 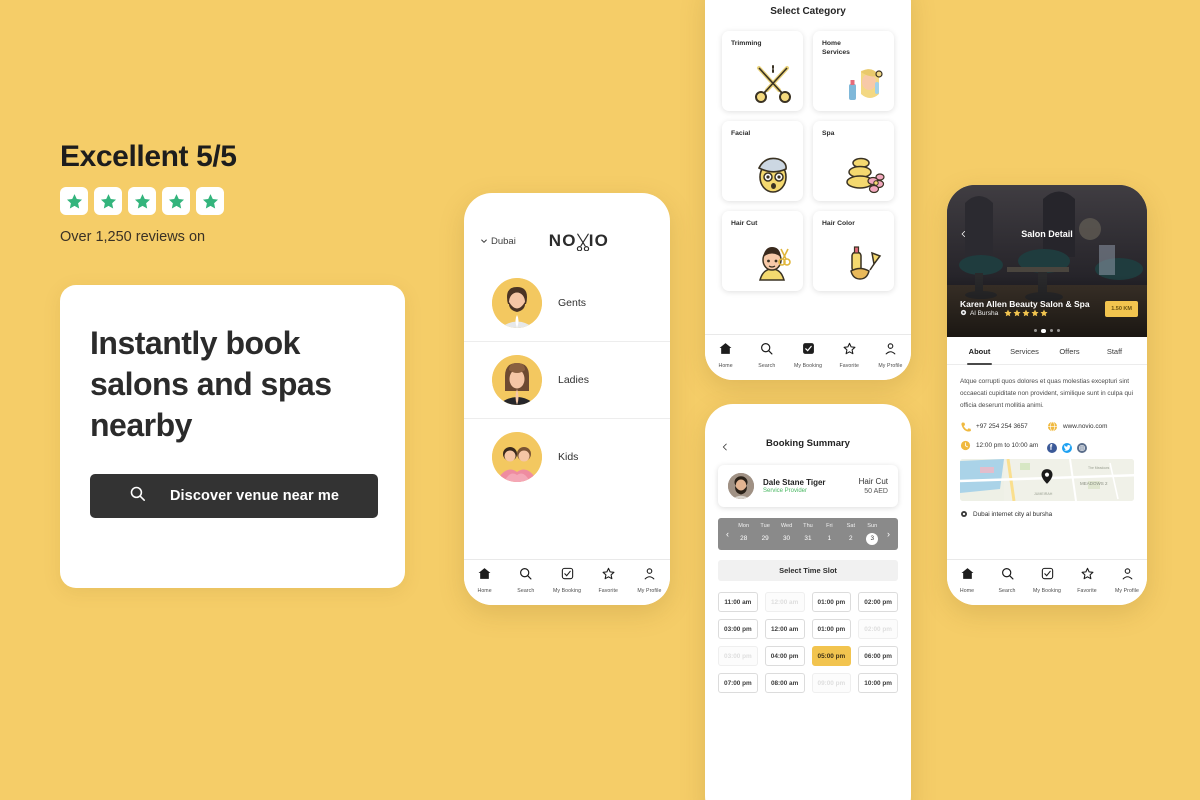 What do you see at coordinates (878, 602) in the screenshot?
I see `time-slot: 02:00 pm` at bounding box center [878, 602].